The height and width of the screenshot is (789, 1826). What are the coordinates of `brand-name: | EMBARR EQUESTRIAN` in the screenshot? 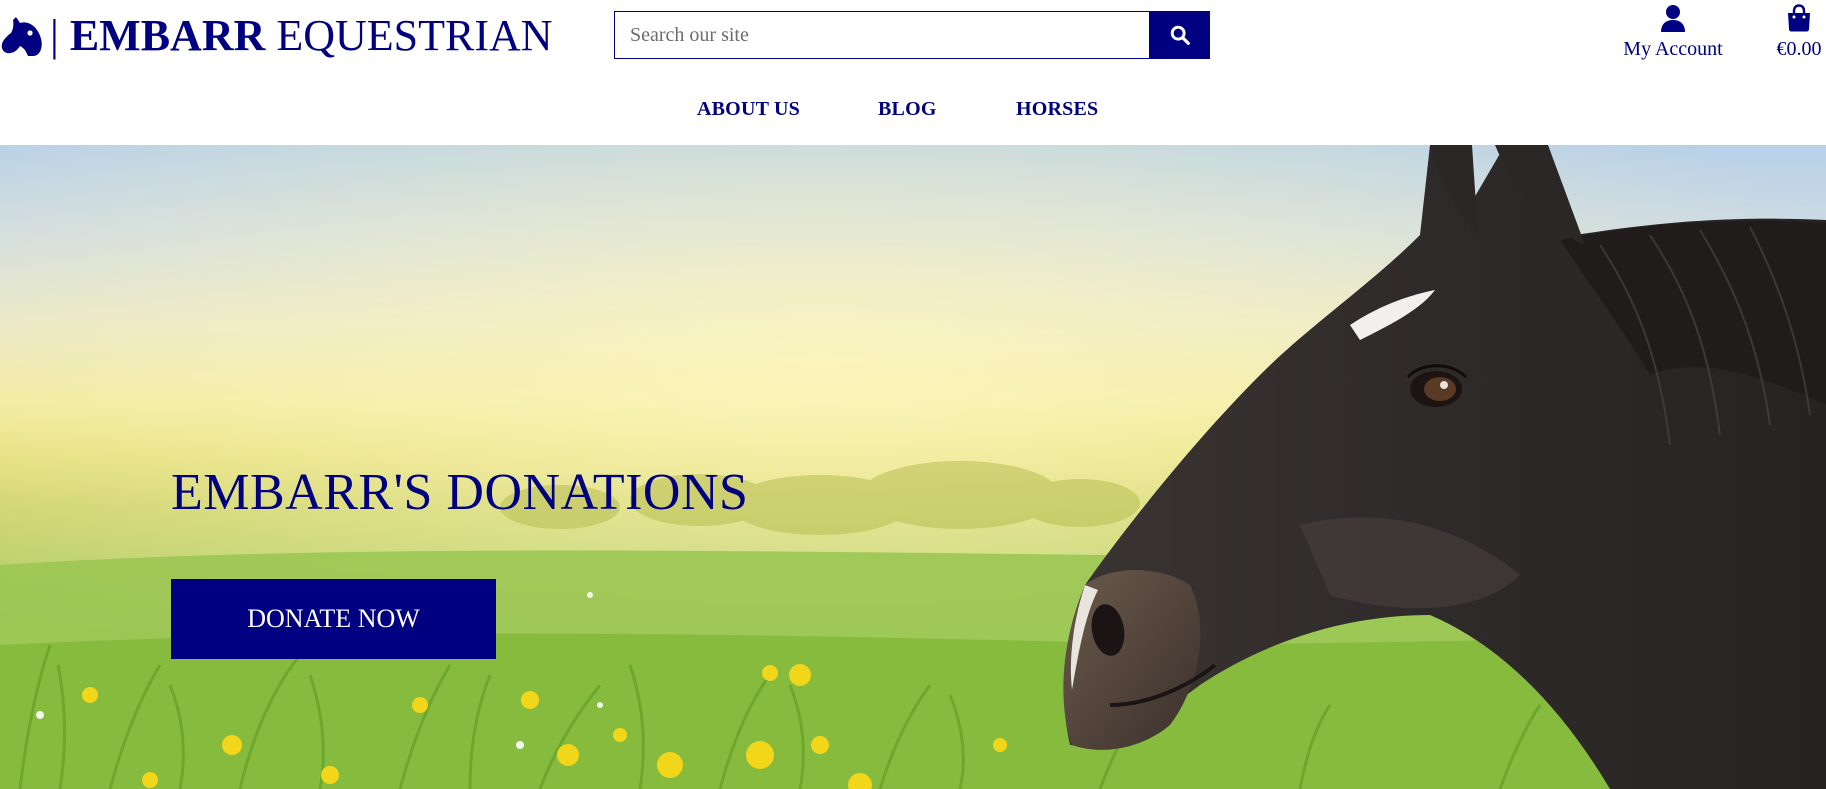 It's located at (301, 36).